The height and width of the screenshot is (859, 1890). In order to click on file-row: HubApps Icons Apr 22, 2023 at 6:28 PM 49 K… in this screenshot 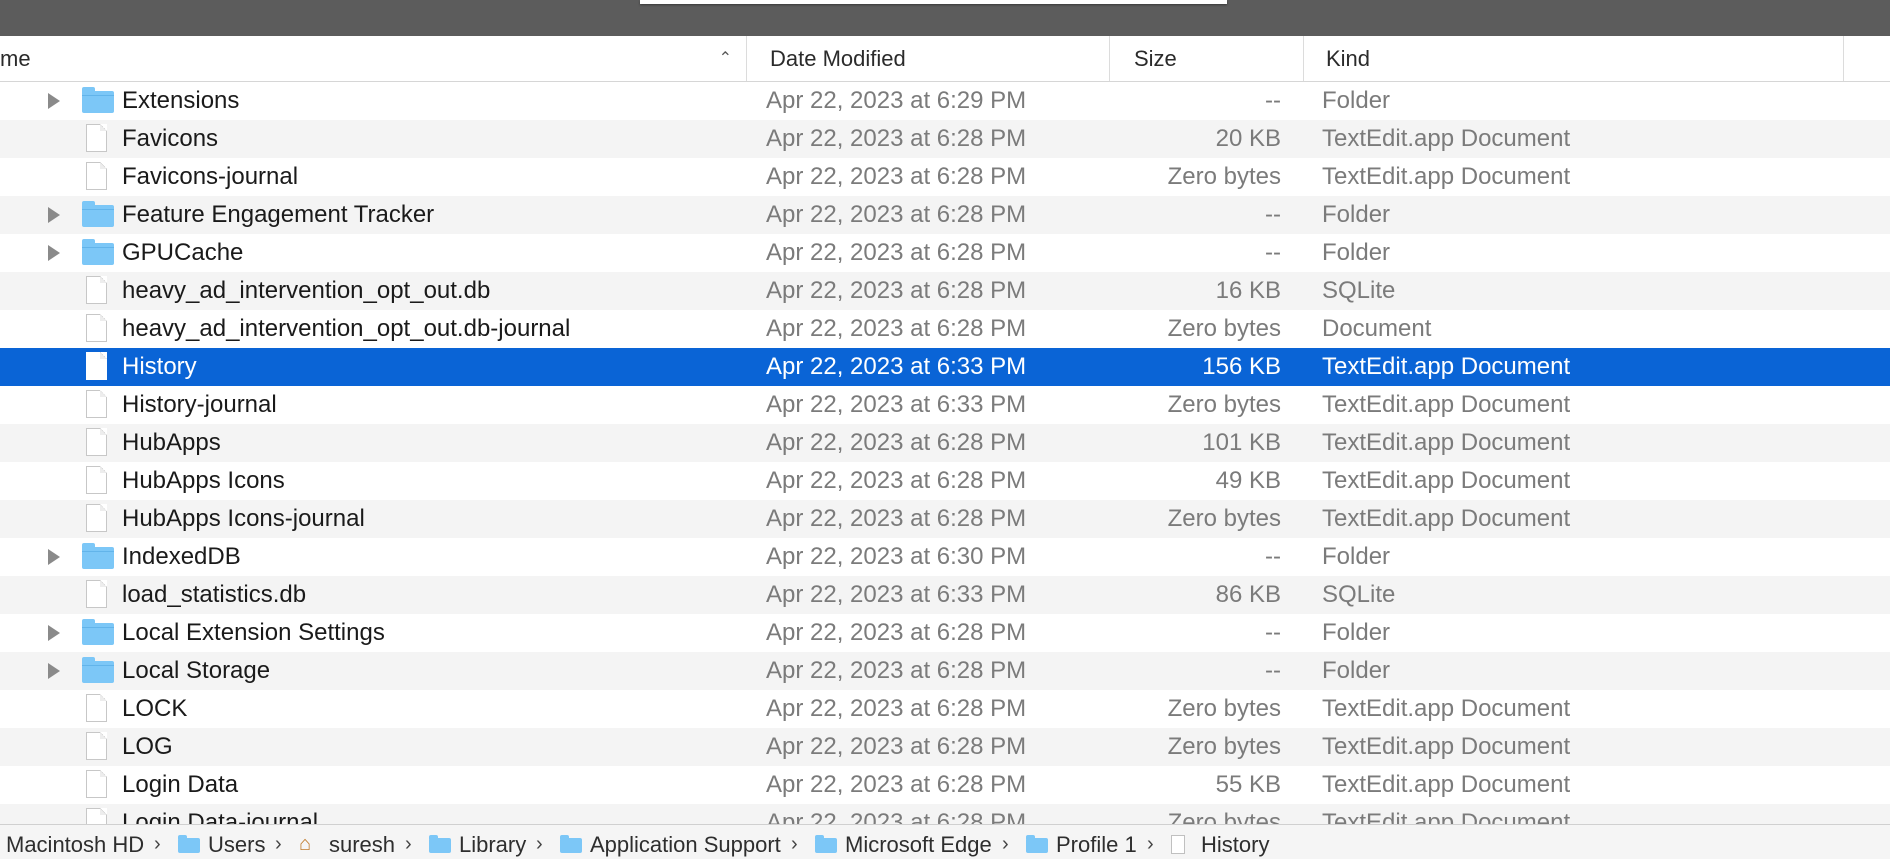, I will do `click(945, 481)`.